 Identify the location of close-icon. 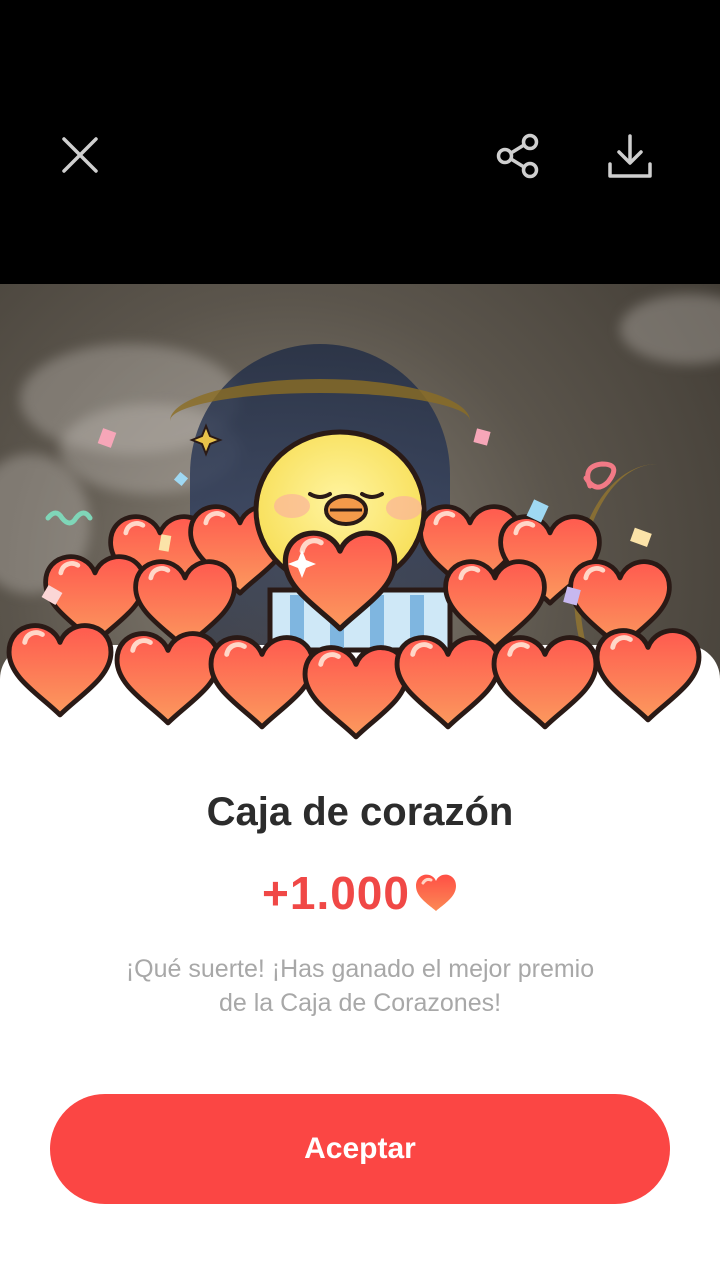
(80, 155).